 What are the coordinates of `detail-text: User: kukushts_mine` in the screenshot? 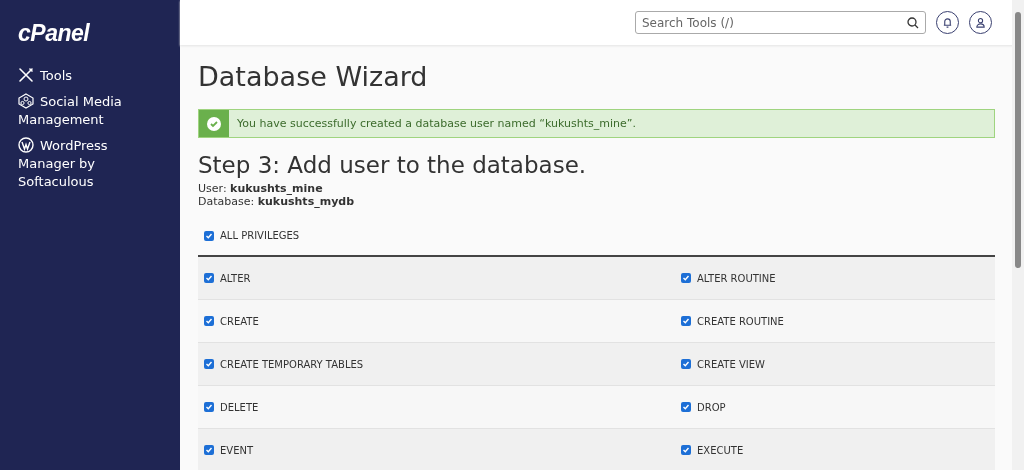 It's located at (261, 188).